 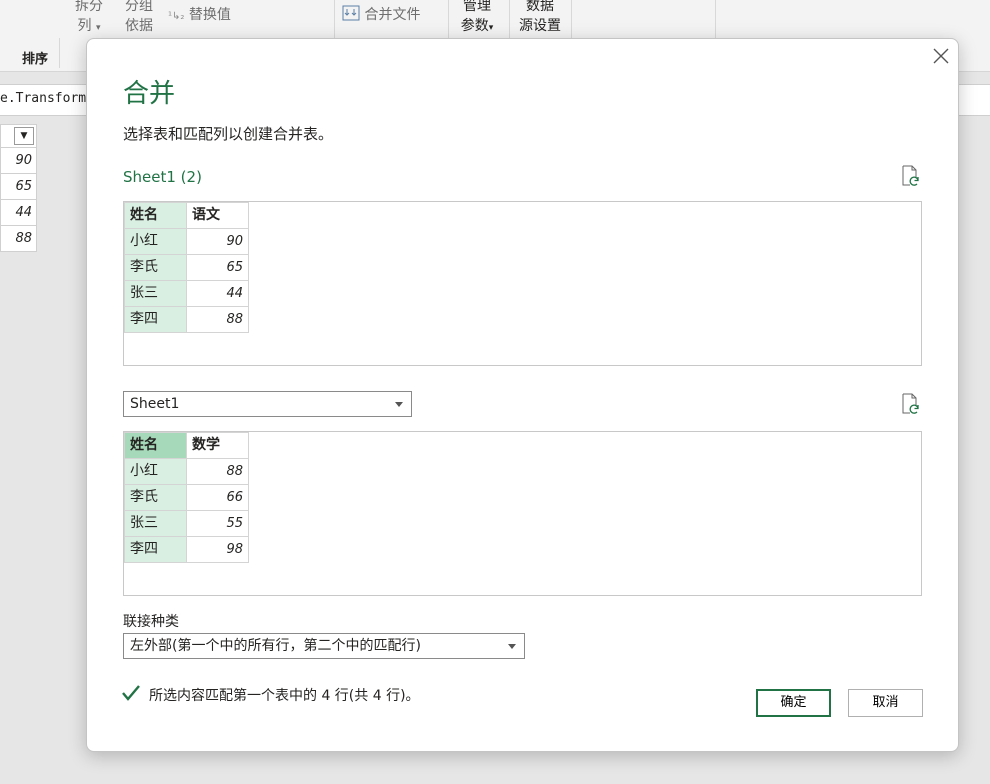 What do you see at coordinates (18, 161) in the screenshot?
I see `grid-cell: 90` at bounding box center [18, 161].